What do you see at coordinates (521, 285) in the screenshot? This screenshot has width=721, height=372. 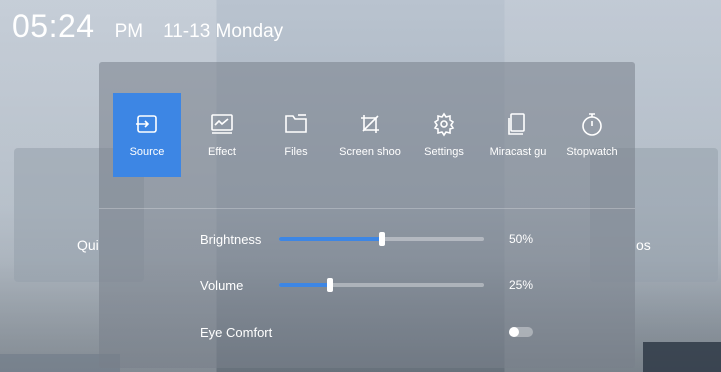 I see `volume-value: 25%` at bounding box center [521, 285].